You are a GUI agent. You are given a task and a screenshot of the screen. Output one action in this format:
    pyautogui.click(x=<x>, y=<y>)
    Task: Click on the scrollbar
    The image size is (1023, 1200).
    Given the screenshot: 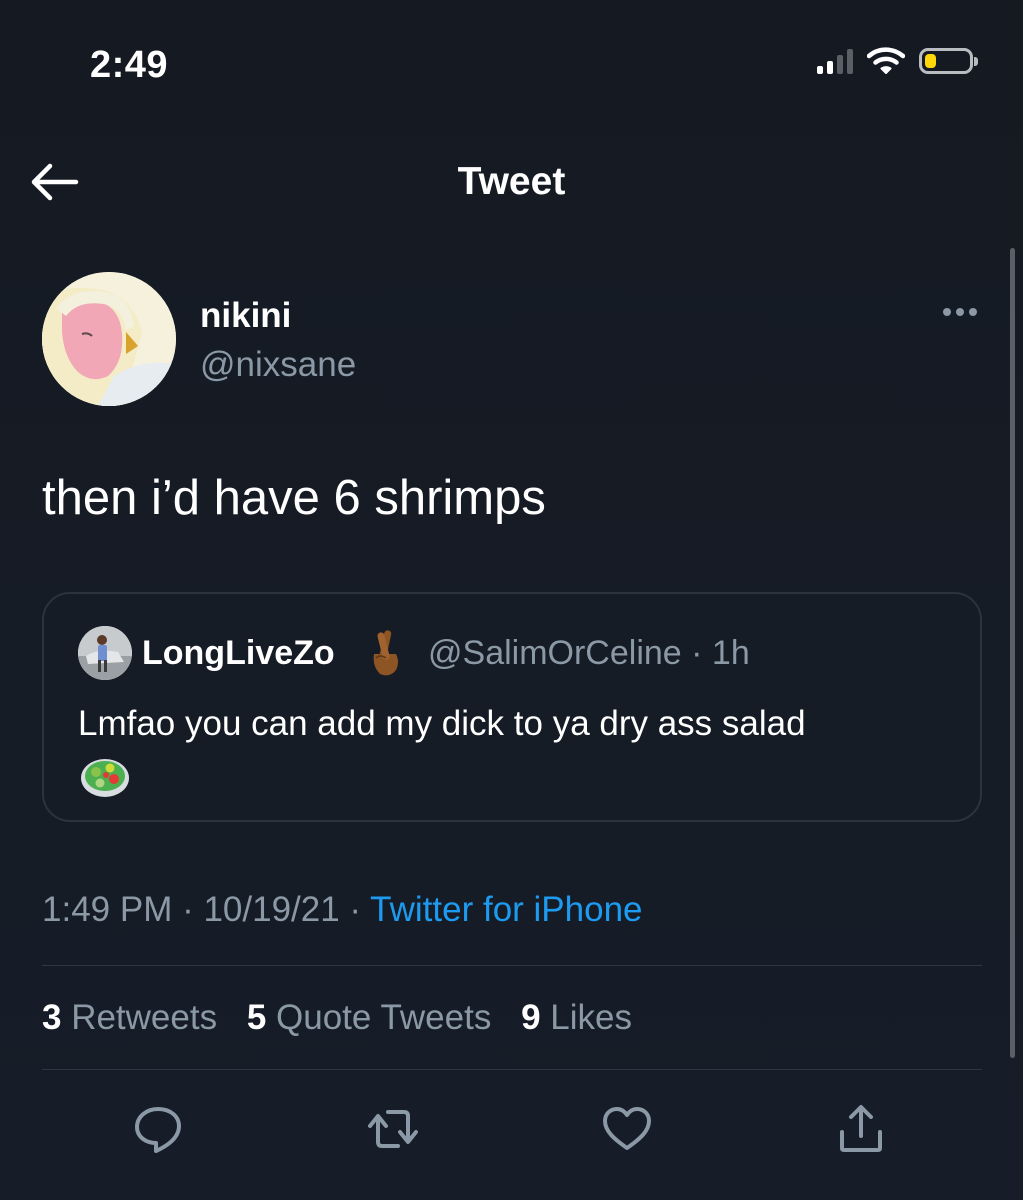 What is the action you would take?
    pyautogui.click(x=1012, y=653)
    